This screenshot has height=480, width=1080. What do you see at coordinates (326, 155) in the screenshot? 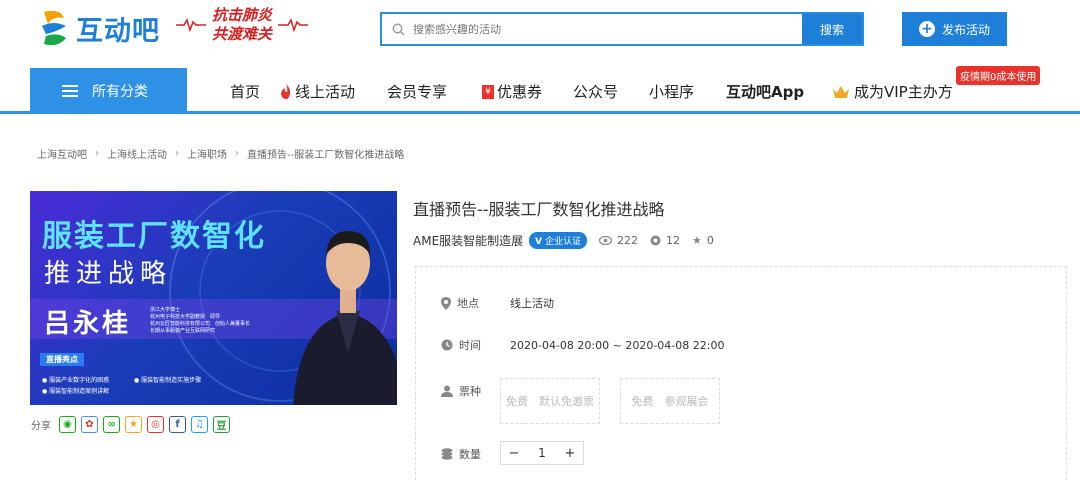
I see `breadcrumb-current: 直播预告--服装工厂数智化推进战略` at bounding box center [326, 155].